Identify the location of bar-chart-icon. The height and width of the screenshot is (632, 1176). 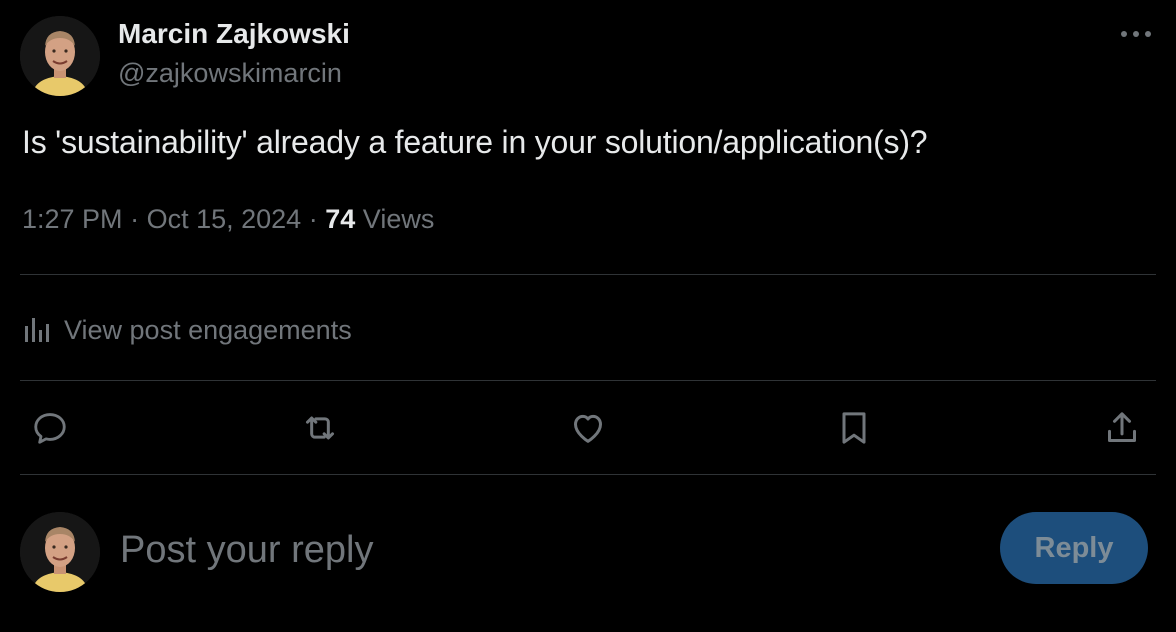
(37, 330).